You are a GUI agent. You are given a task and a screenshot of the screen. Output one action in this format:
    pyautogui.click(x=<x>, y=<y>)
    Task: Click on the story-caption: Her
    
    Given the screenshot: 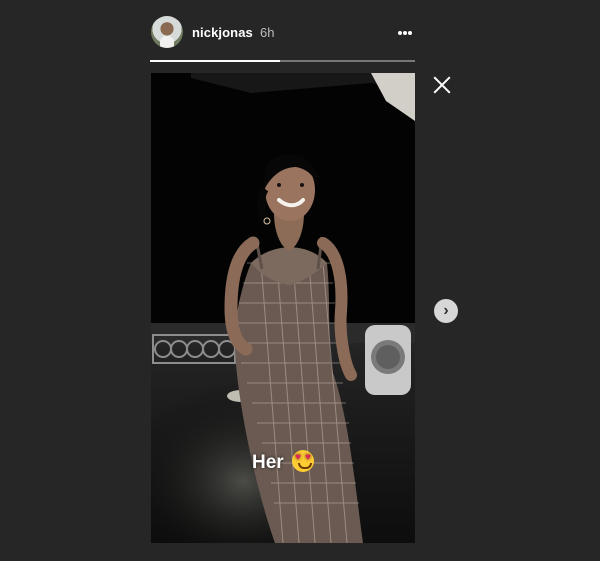 What is the action you would take?
    pyautogui.click(x=283, y=462)
    